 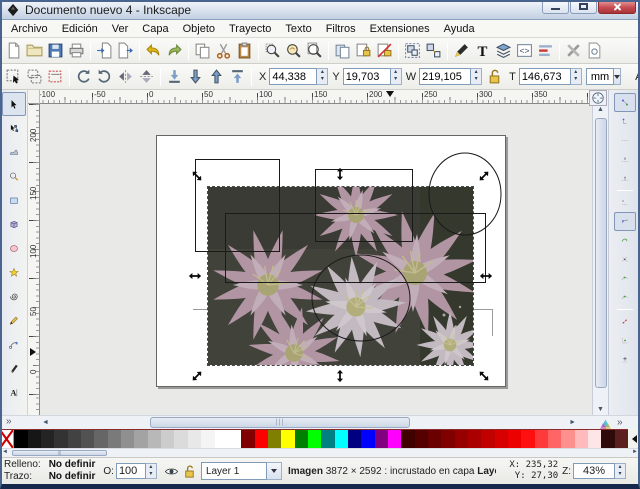 I want to click on sel-all-button, so click(x=13, y=77).